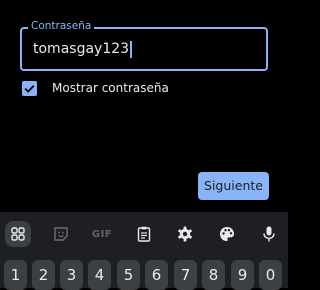 Image resolution: width=320 pixels, height=290 pixels. I want to click on microphone-icon, so click(269, 234).